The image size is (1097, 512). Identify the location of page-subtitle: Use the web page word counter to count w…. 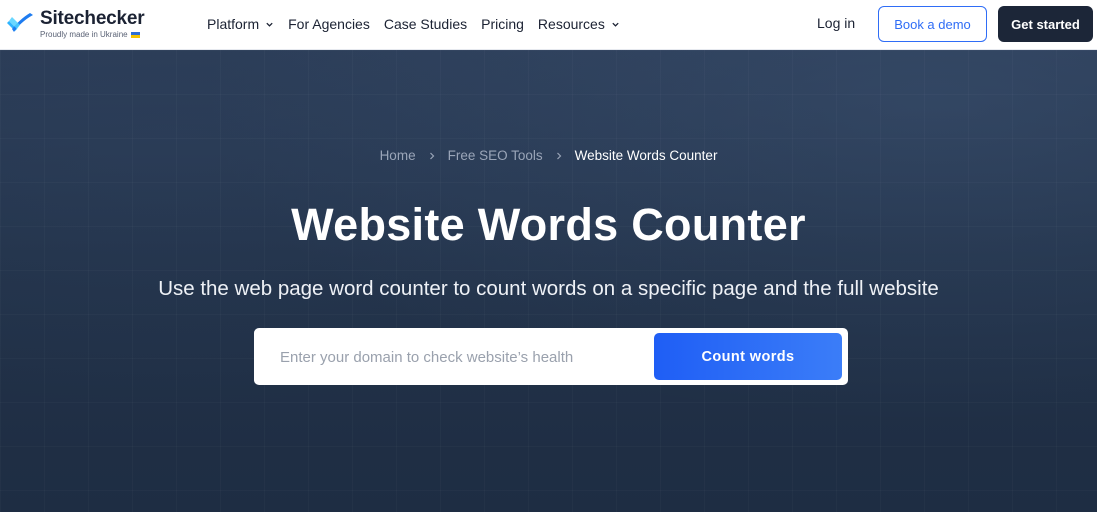
(548, 288).